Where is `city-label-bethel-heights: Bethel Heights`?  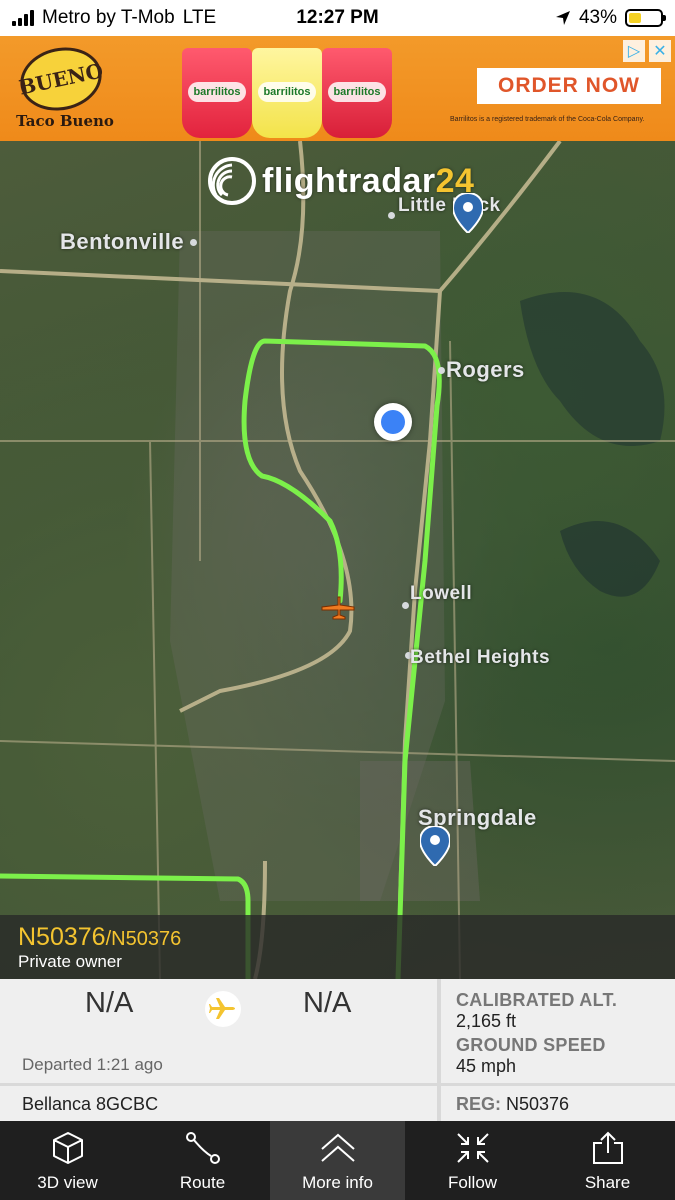 city-label-bethel-heights: Bethel Heights is located at coordinates (480, 657).